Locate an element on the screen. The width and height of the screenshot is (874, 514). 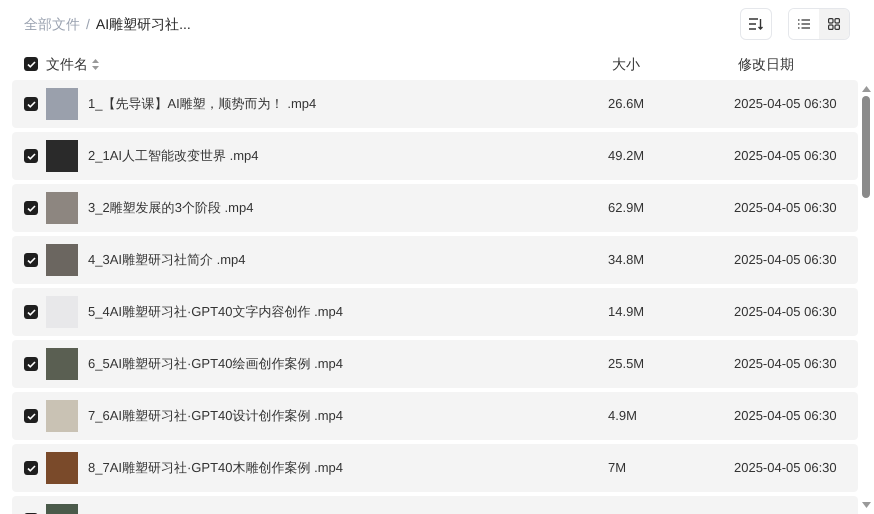
select-all-checkbox is located at coordinates (31, 64).